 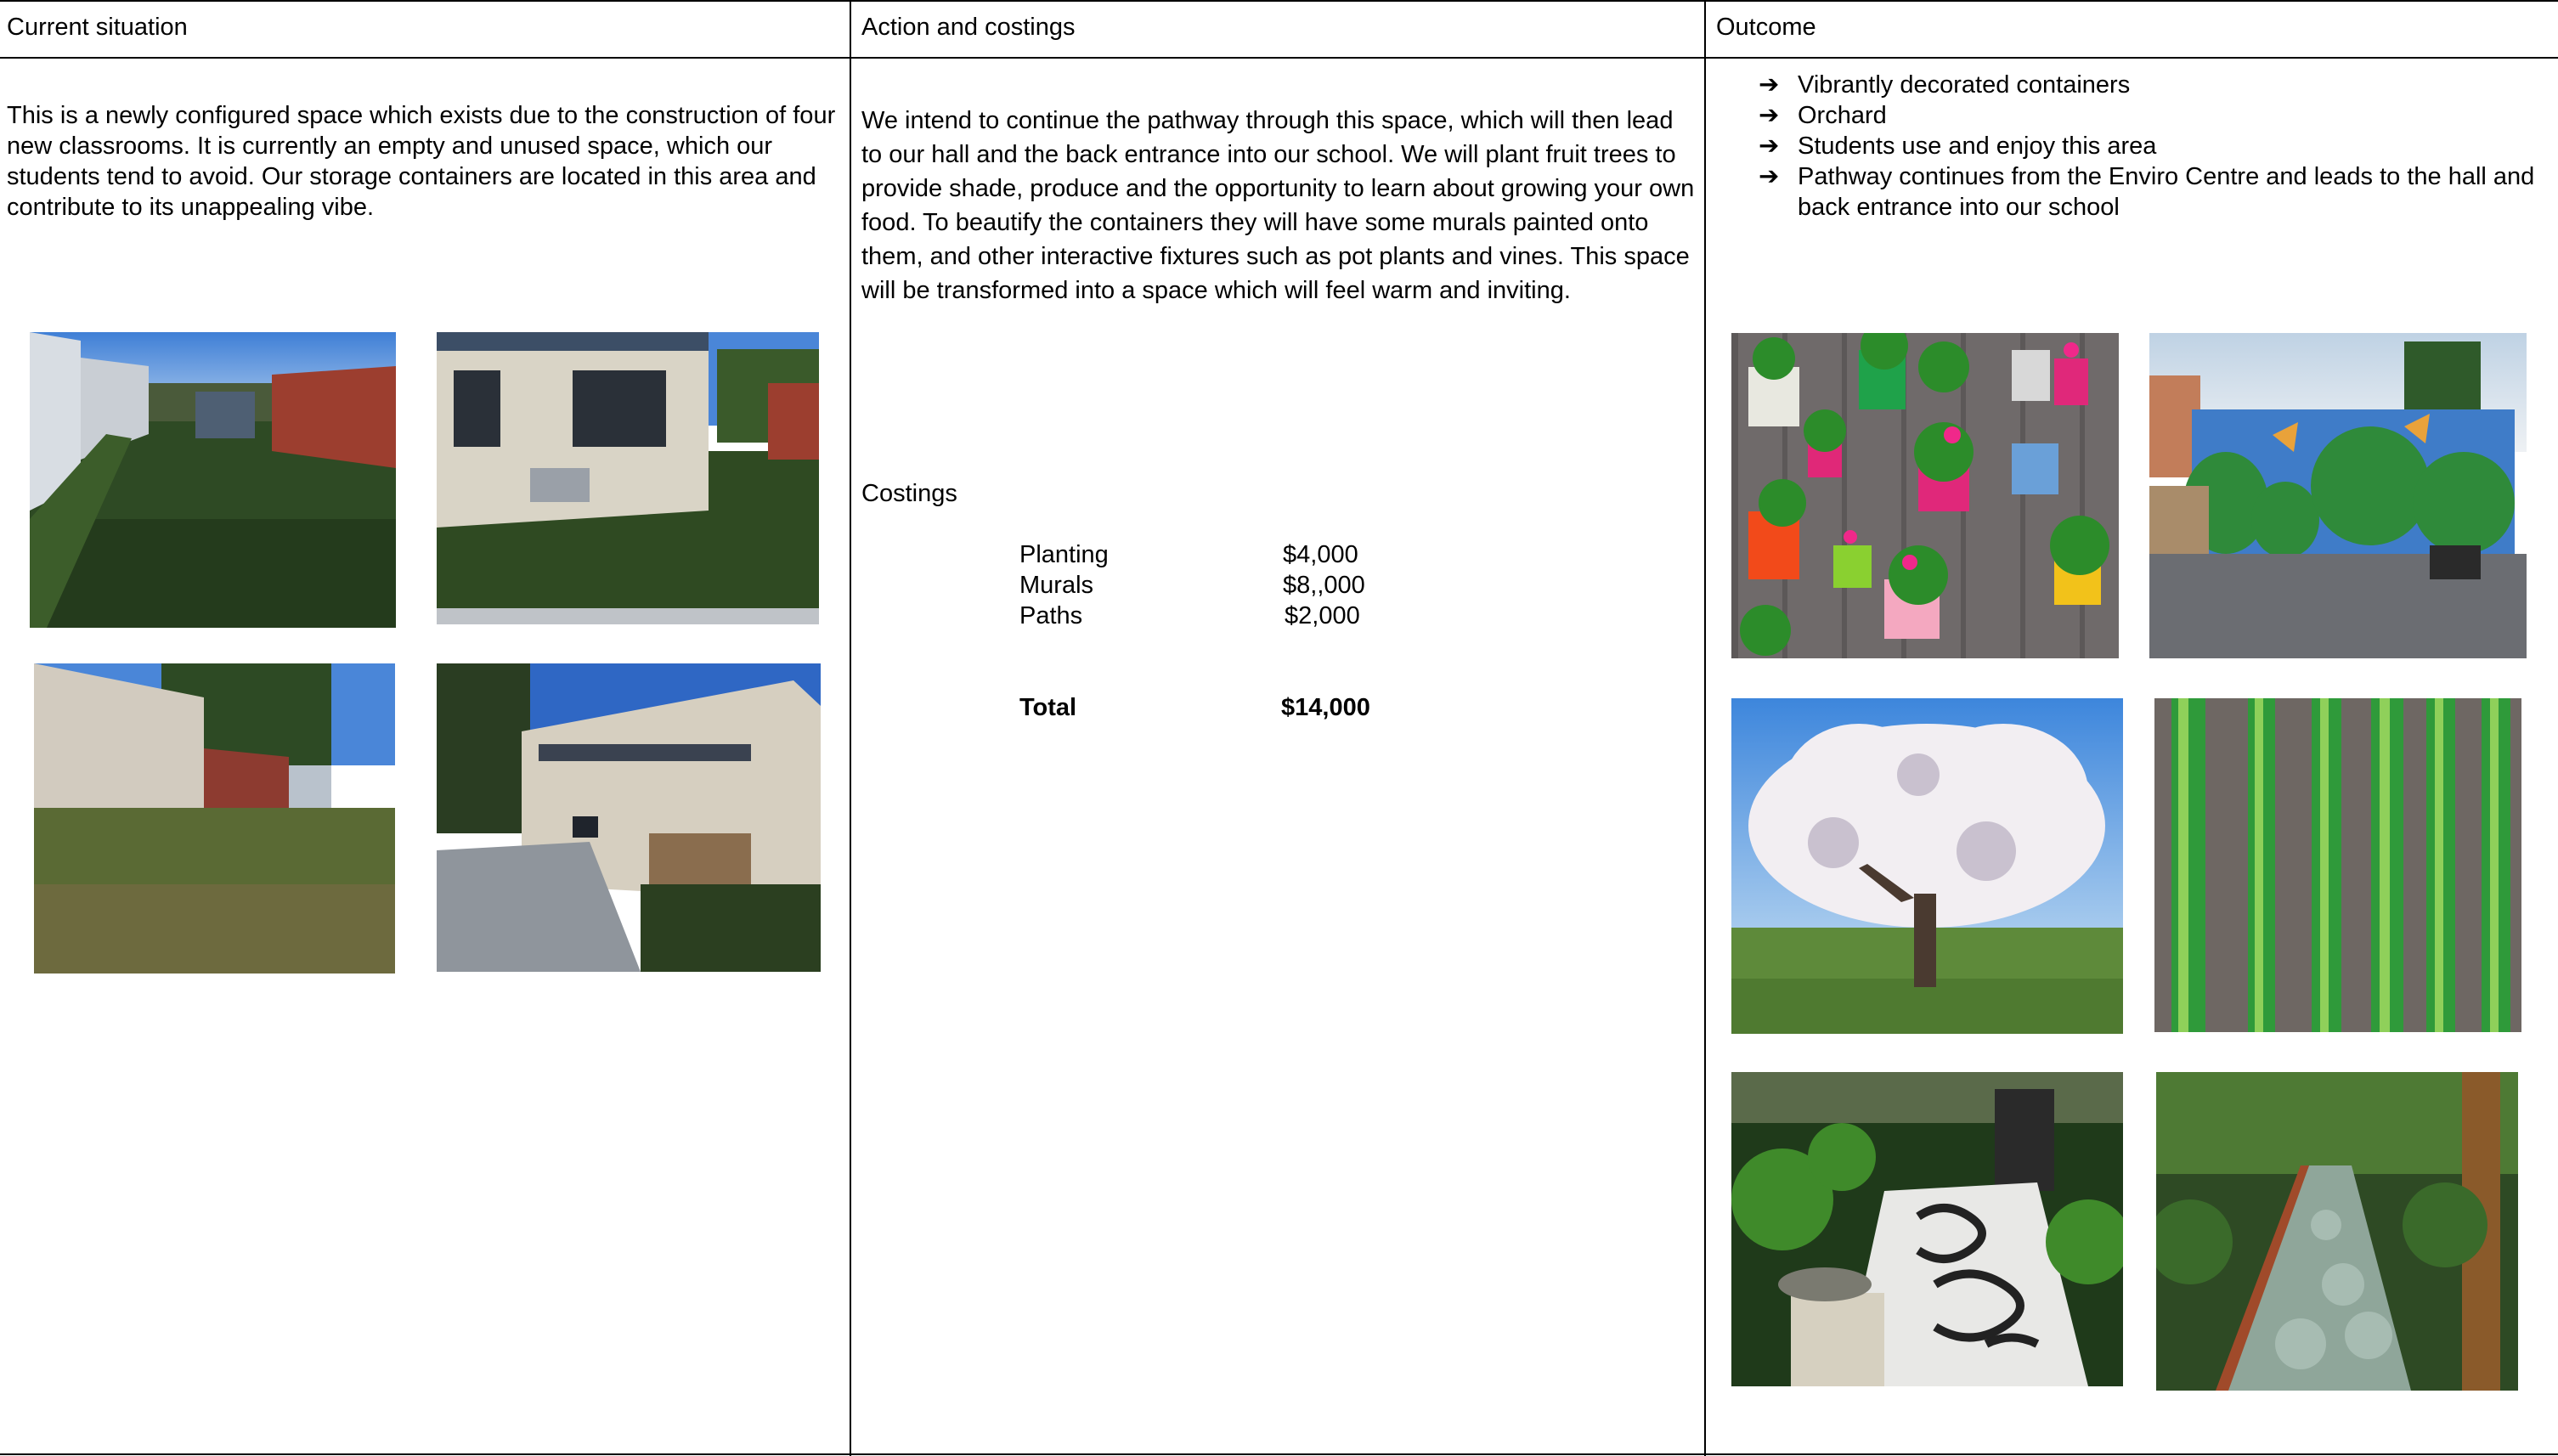 What do you see at coordinates (909, 493) in the screenshot?
I see `costings-heading: Costings` at bounding box center [909, 493].